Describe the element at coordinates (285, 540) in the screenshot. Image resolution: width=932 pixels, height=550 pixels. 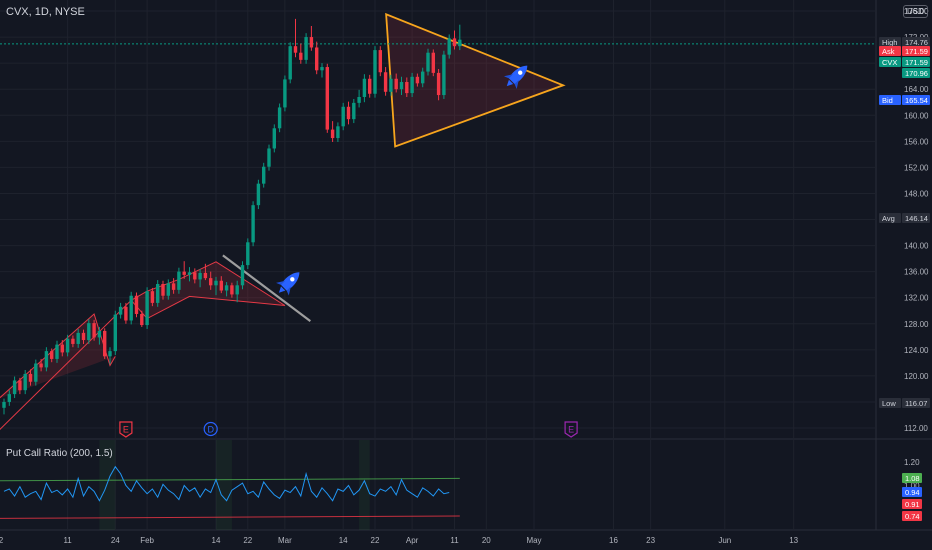
I see `time-tick-label: Mar` at that location.